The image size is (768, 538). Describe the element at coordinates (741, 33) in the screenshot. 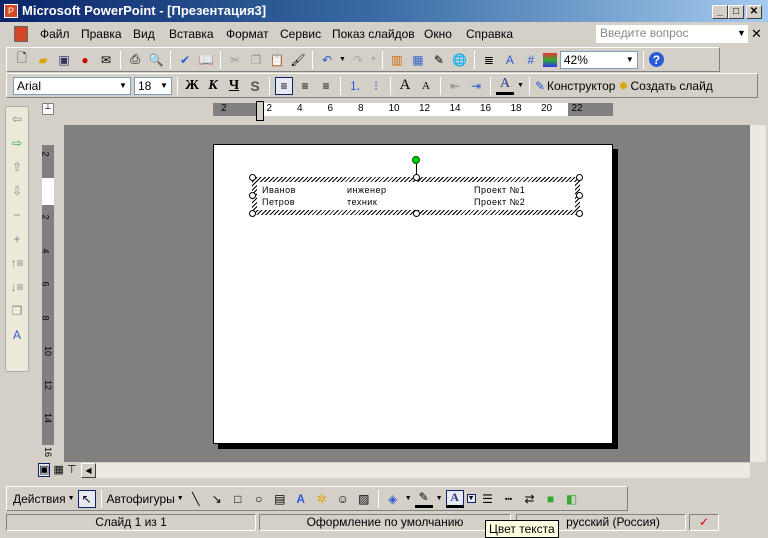

I see `ask-dropdown-icon: ▼` at that location.